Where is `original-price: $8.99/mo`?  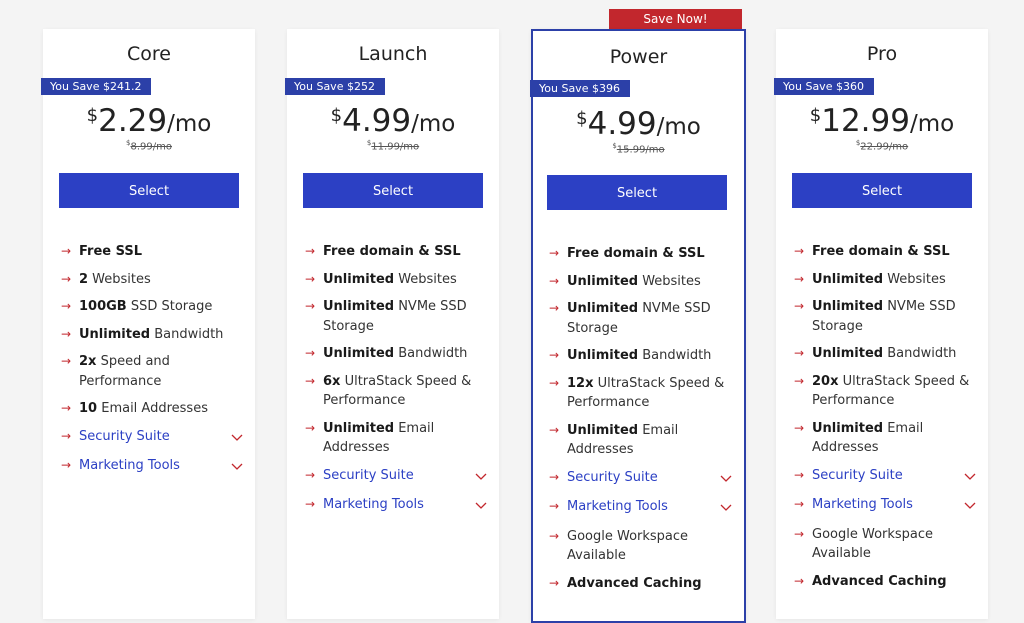 original-price: $8.99/mo is located at coordinates (149, 145).